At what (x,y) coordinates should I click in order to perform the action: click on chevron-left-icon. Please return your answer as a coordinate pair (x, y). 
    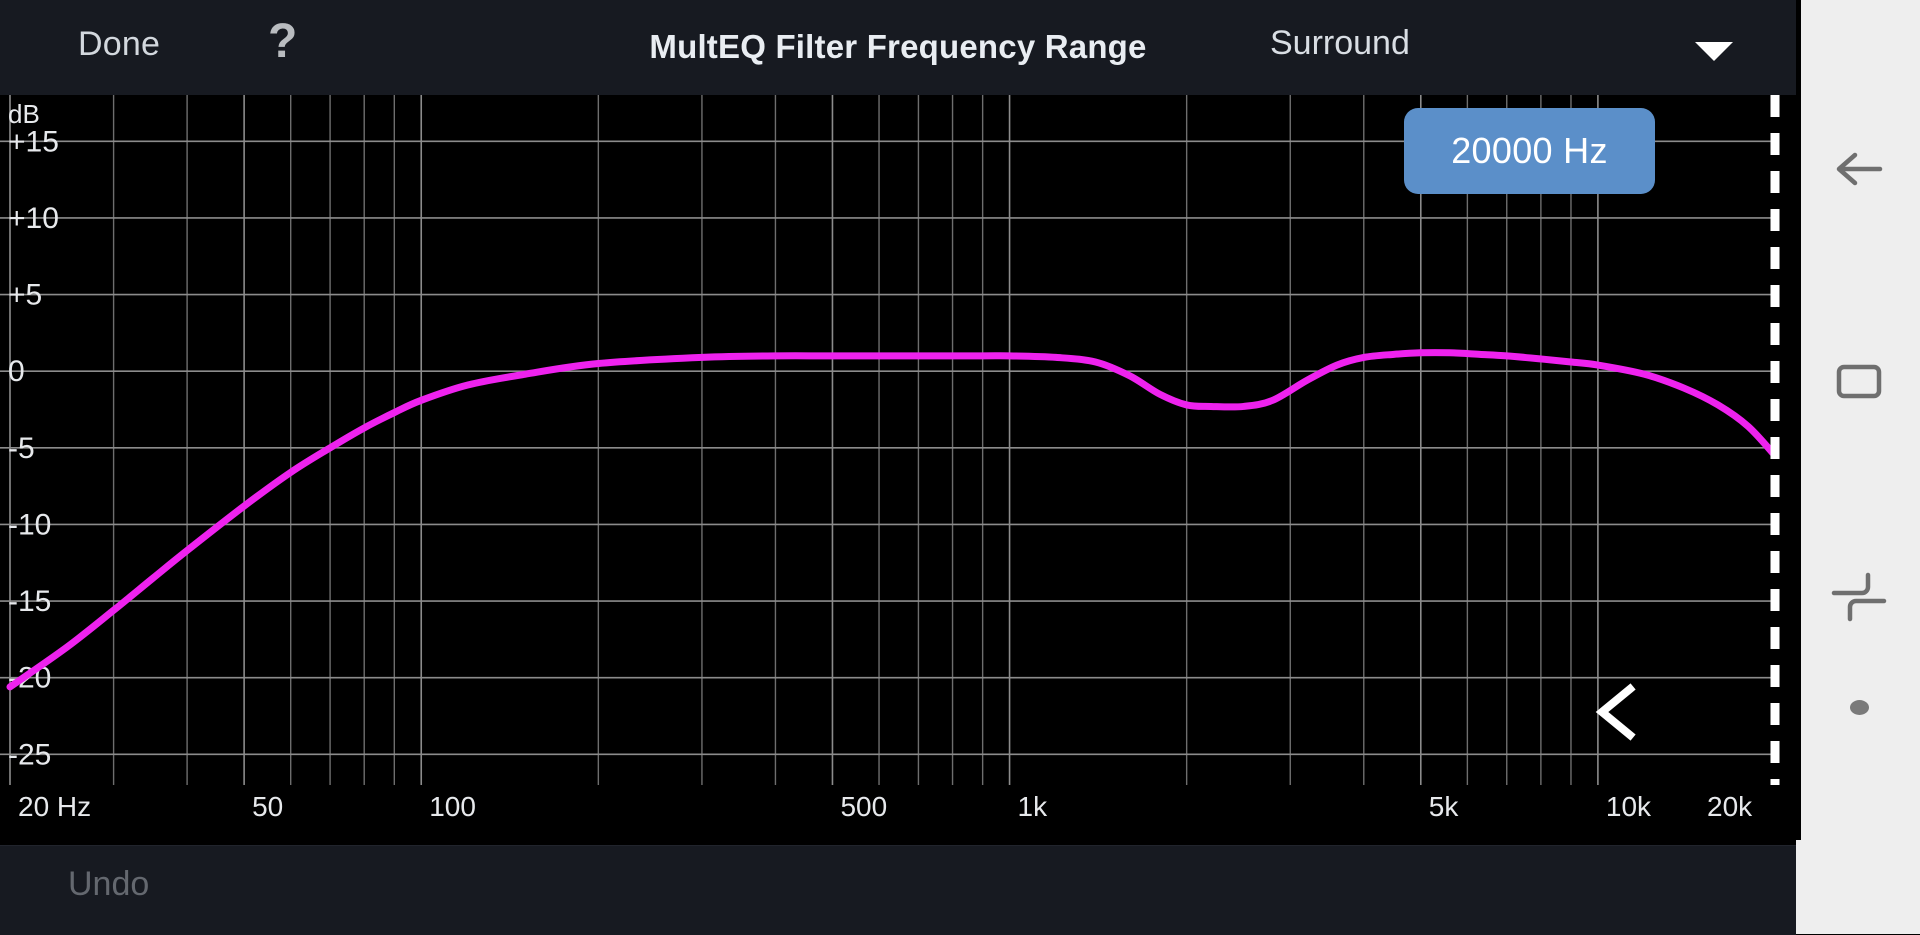
    Looking at the image, I should click on (1617, 712).